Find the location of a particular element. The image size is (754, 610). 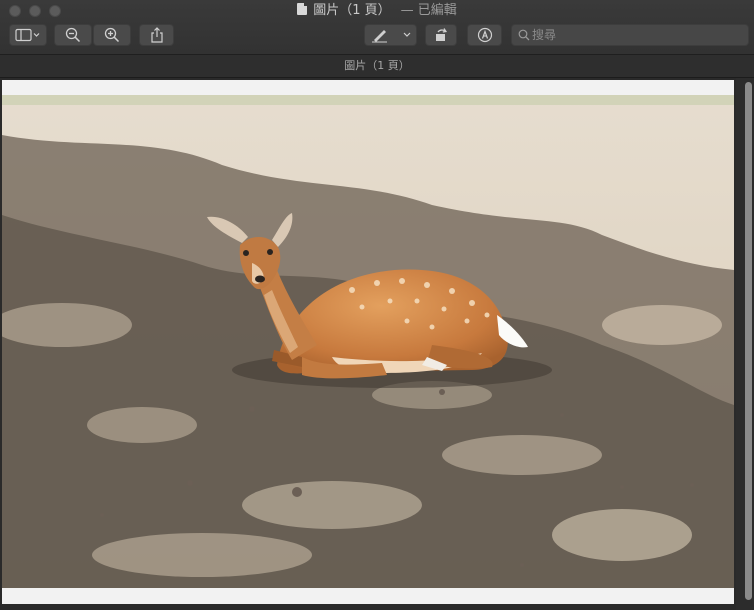

title-toolbar: 圖片（1 頁） — 已編輯 is located at coordinates (377, 27).